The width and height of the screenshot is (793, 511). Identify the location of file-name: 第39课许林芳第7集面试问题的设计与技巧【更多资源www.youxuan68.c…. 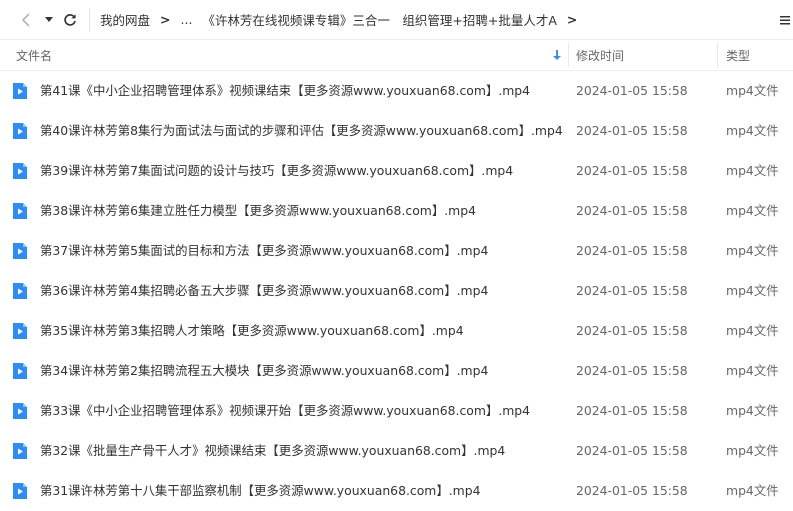
(276, 171).